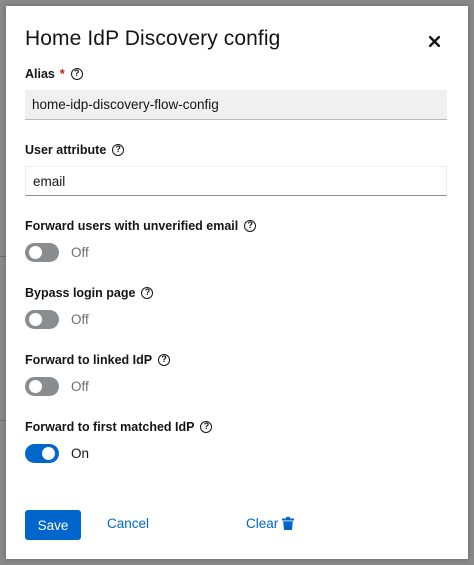 The width and height of the screenshot is (474, 565). Describe the element at coordinates (288, 523) in the screenshot. I see `trash-icon` at that location.